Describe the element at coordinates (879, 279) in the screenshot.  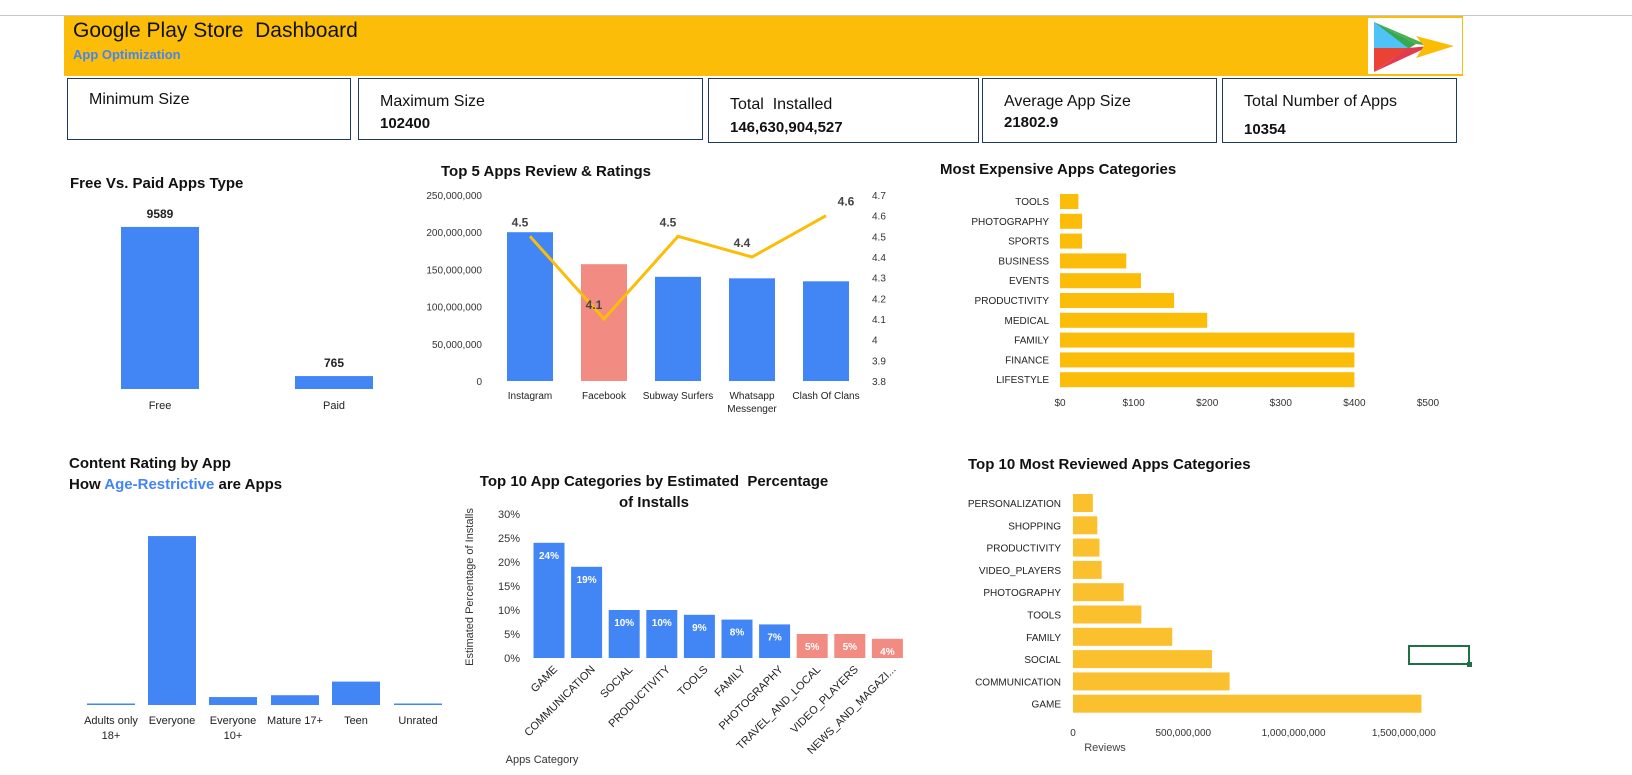
I see `y2-tick-label: 4.3` at that location.